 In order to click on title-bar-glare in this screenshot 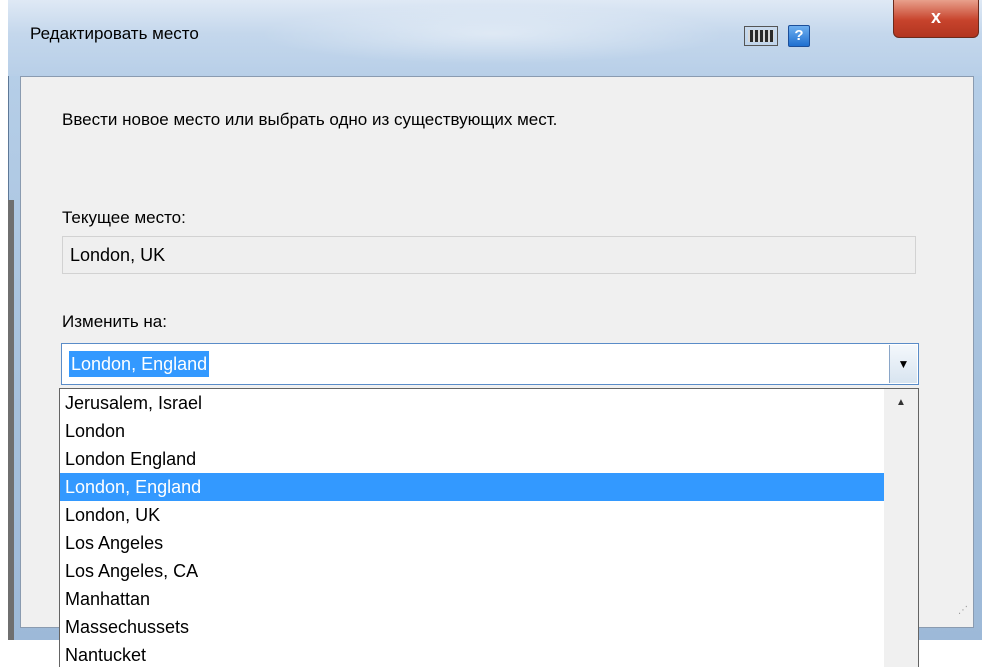, I will do `click(493, 34)`.